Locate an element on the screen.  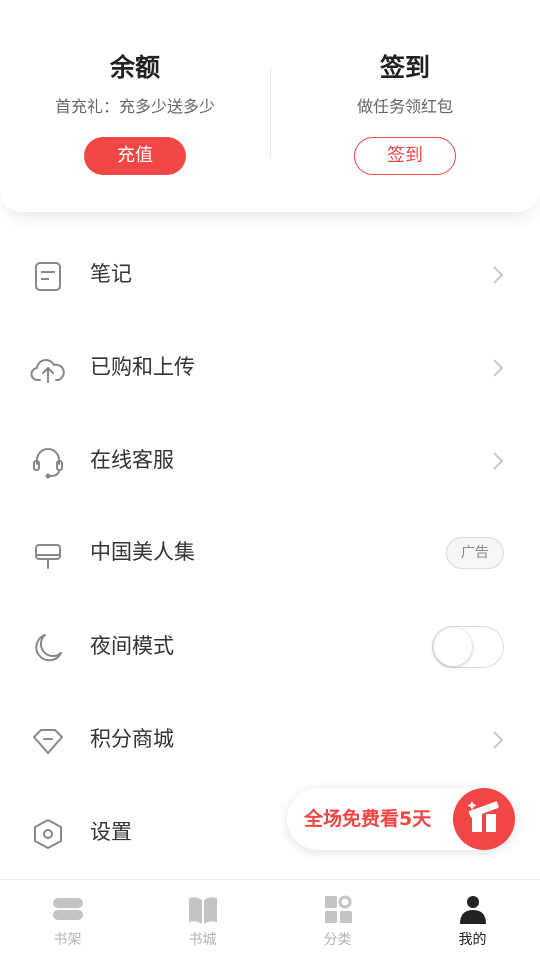
nav-tab-bookshelf: 书架 is located at coordinates (67, 920).